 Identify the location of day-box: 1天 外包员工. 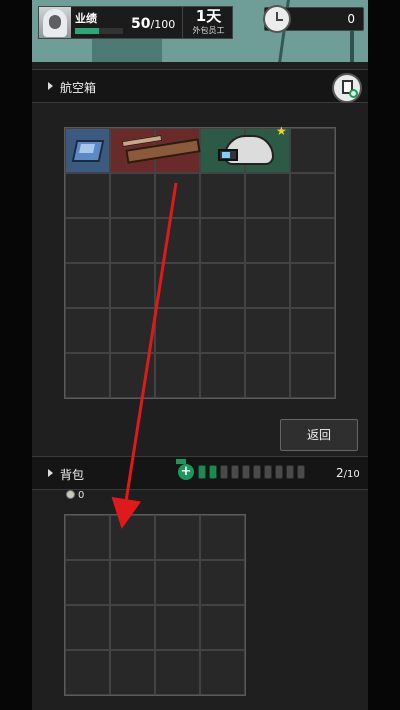
(208, 22).